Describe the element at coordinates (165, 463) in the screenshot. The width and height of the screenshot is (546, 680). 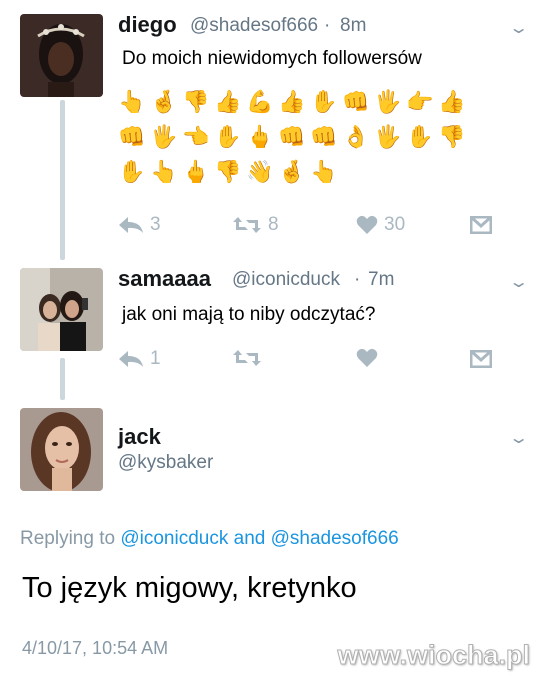
I see `author-handle: @kysbaker` at that location.